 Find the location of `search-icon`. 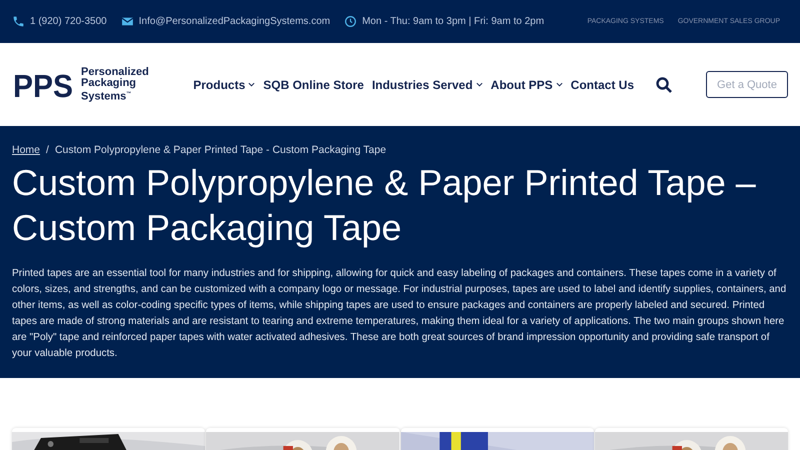

search-icon is located at coordinates (664, 84).